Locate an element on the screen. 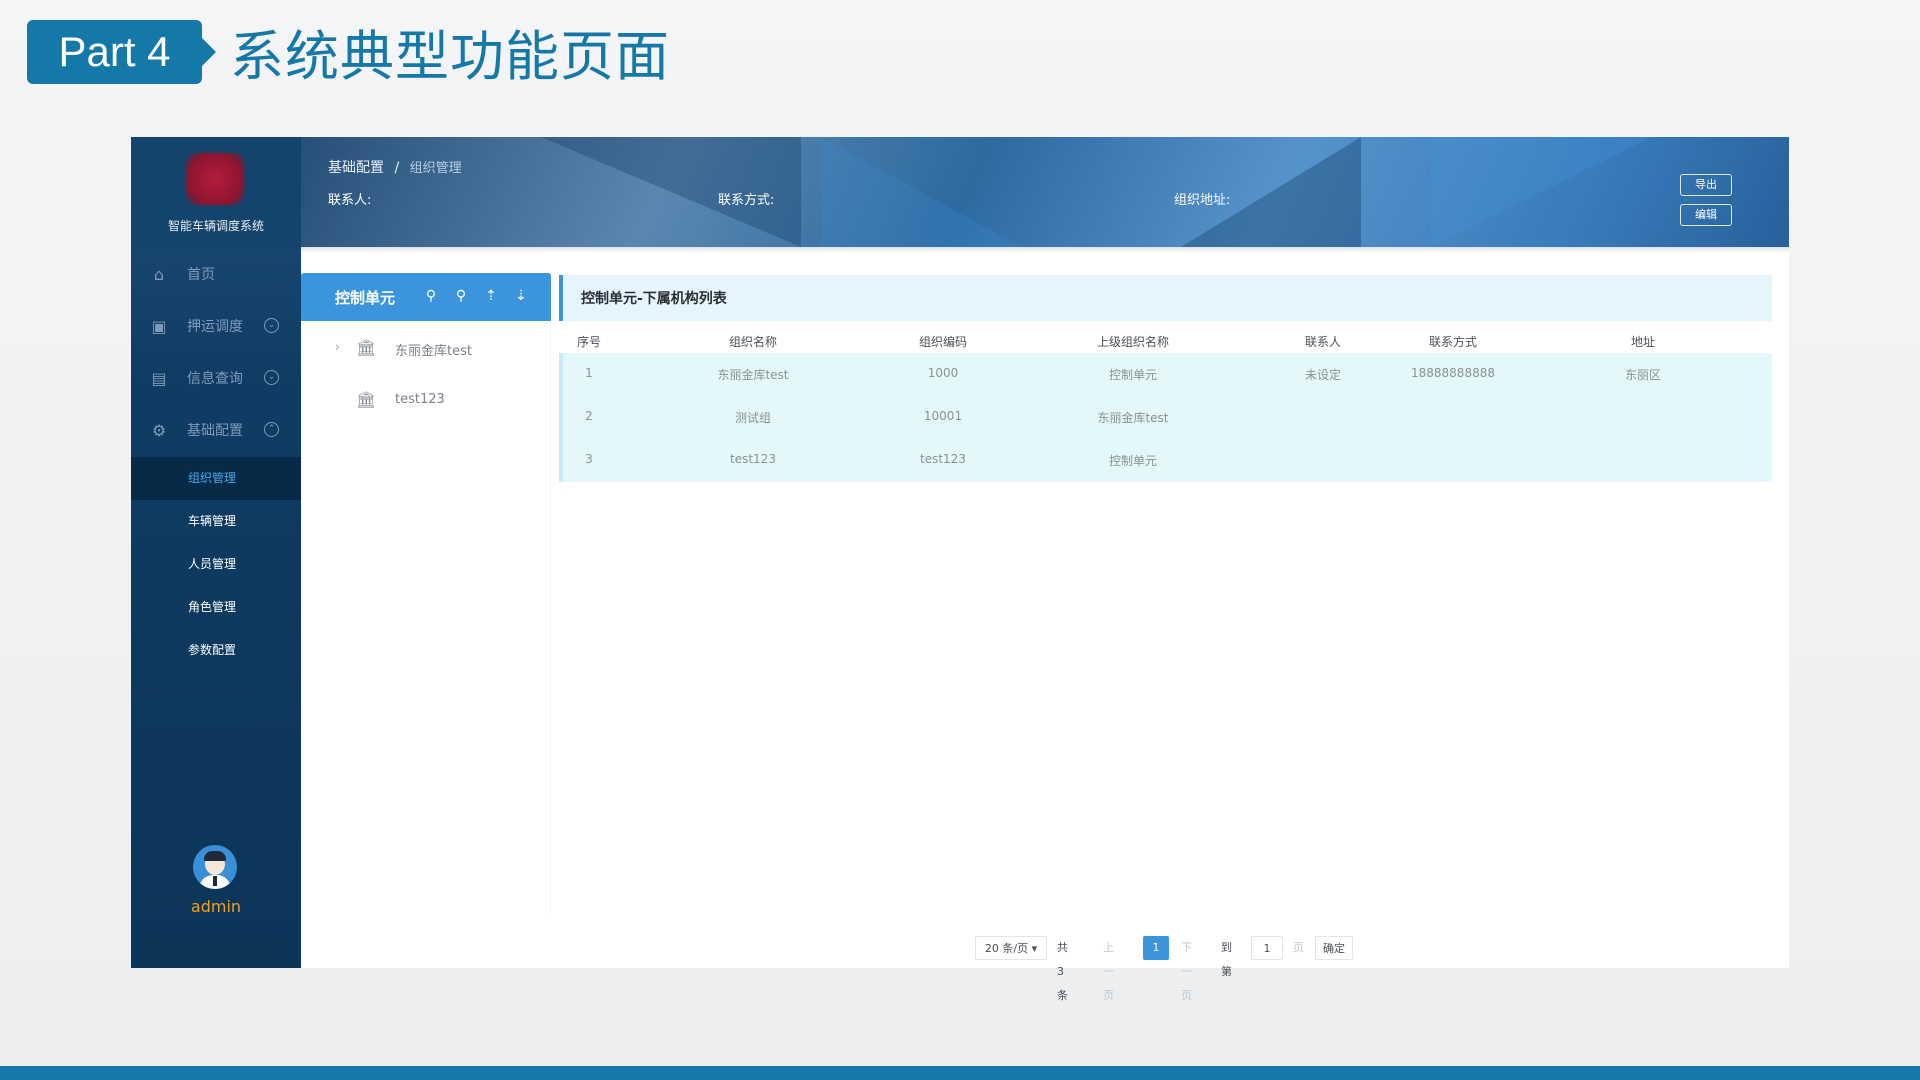 The width and height of the screenshot is (1920, 1080). page-size-value: 20 条/页 is located at coordinates (1006, 948).